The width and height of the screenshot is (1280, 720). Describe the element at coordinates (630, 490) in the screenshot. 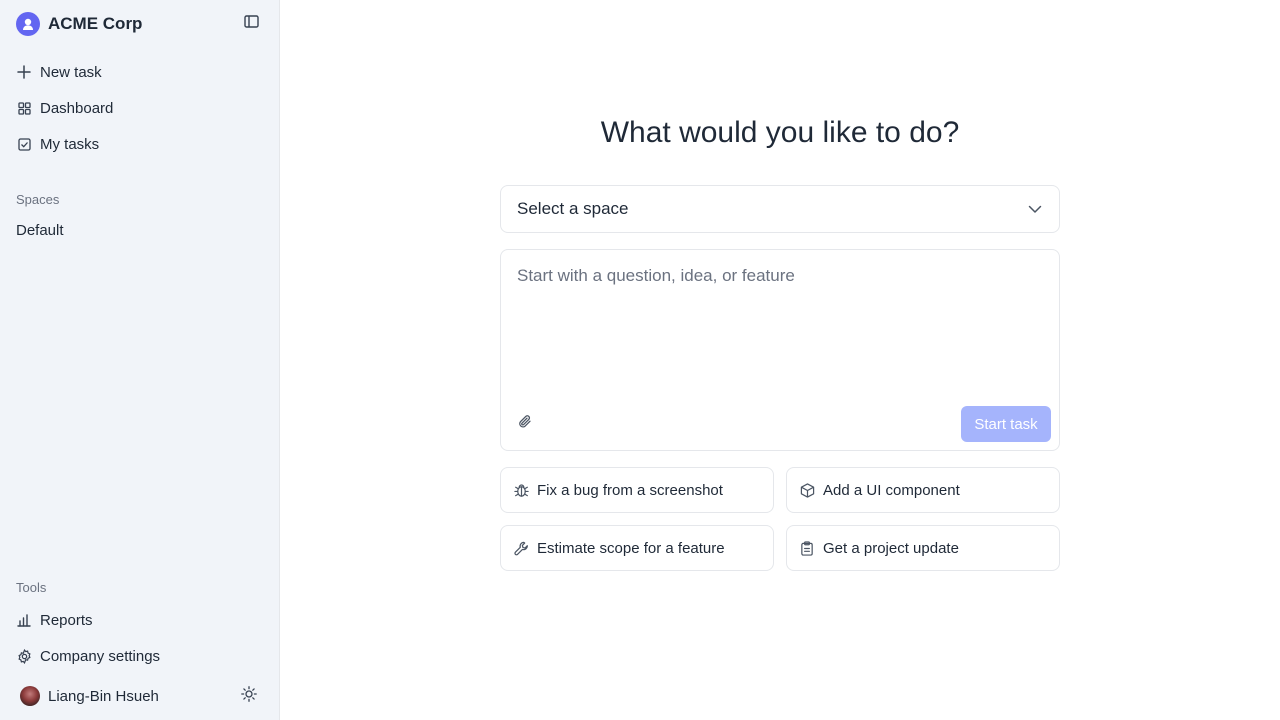

I see `suggestion-label: Fix a bug from a screenshot` at that location.